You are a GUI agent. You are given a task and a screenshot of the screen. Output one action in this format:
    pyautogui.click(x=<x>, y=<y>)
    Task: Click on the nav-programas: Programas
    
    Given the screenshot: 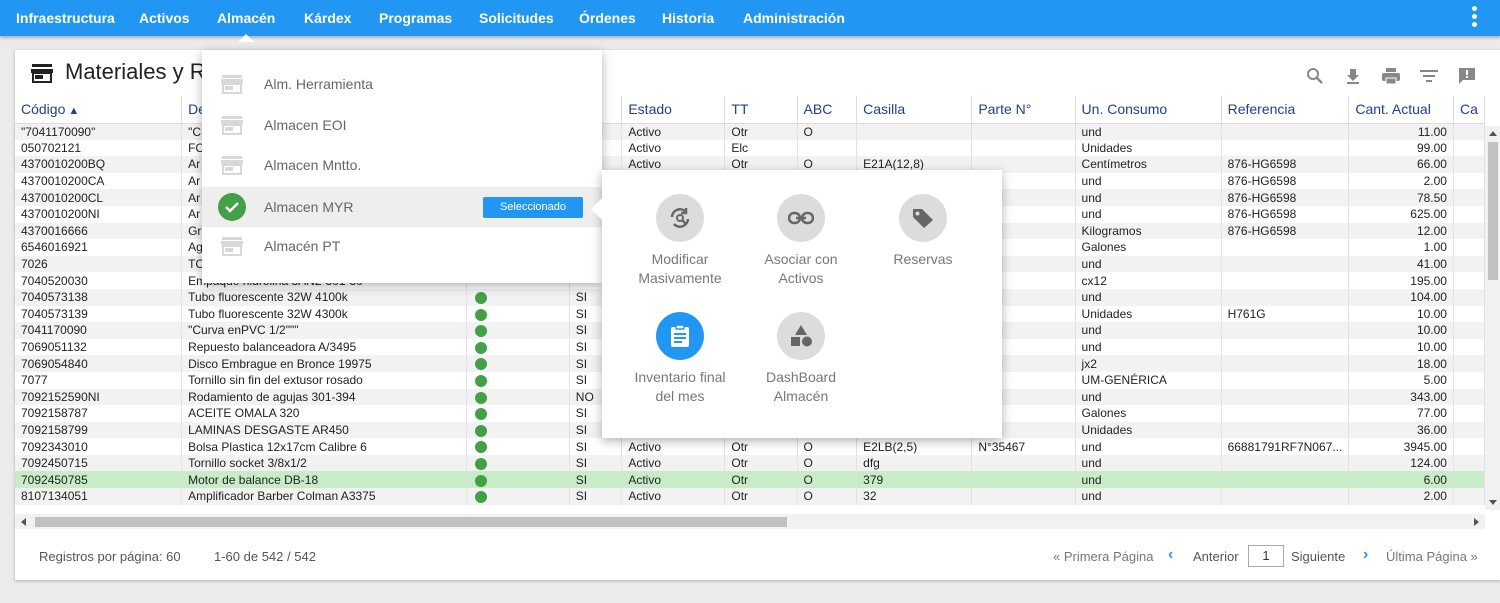 What is the action you would take?
    pyautogui.click(x=415, y=18)
    